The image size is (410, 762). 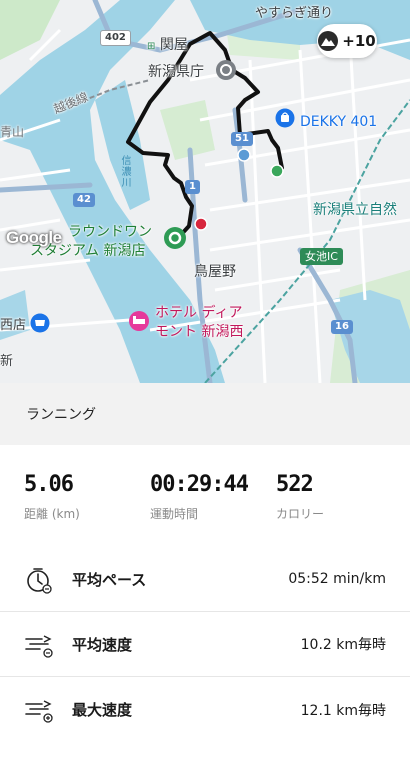 I want to click on metric-value: 12.1 km毎時, so click(x=343, y=710).